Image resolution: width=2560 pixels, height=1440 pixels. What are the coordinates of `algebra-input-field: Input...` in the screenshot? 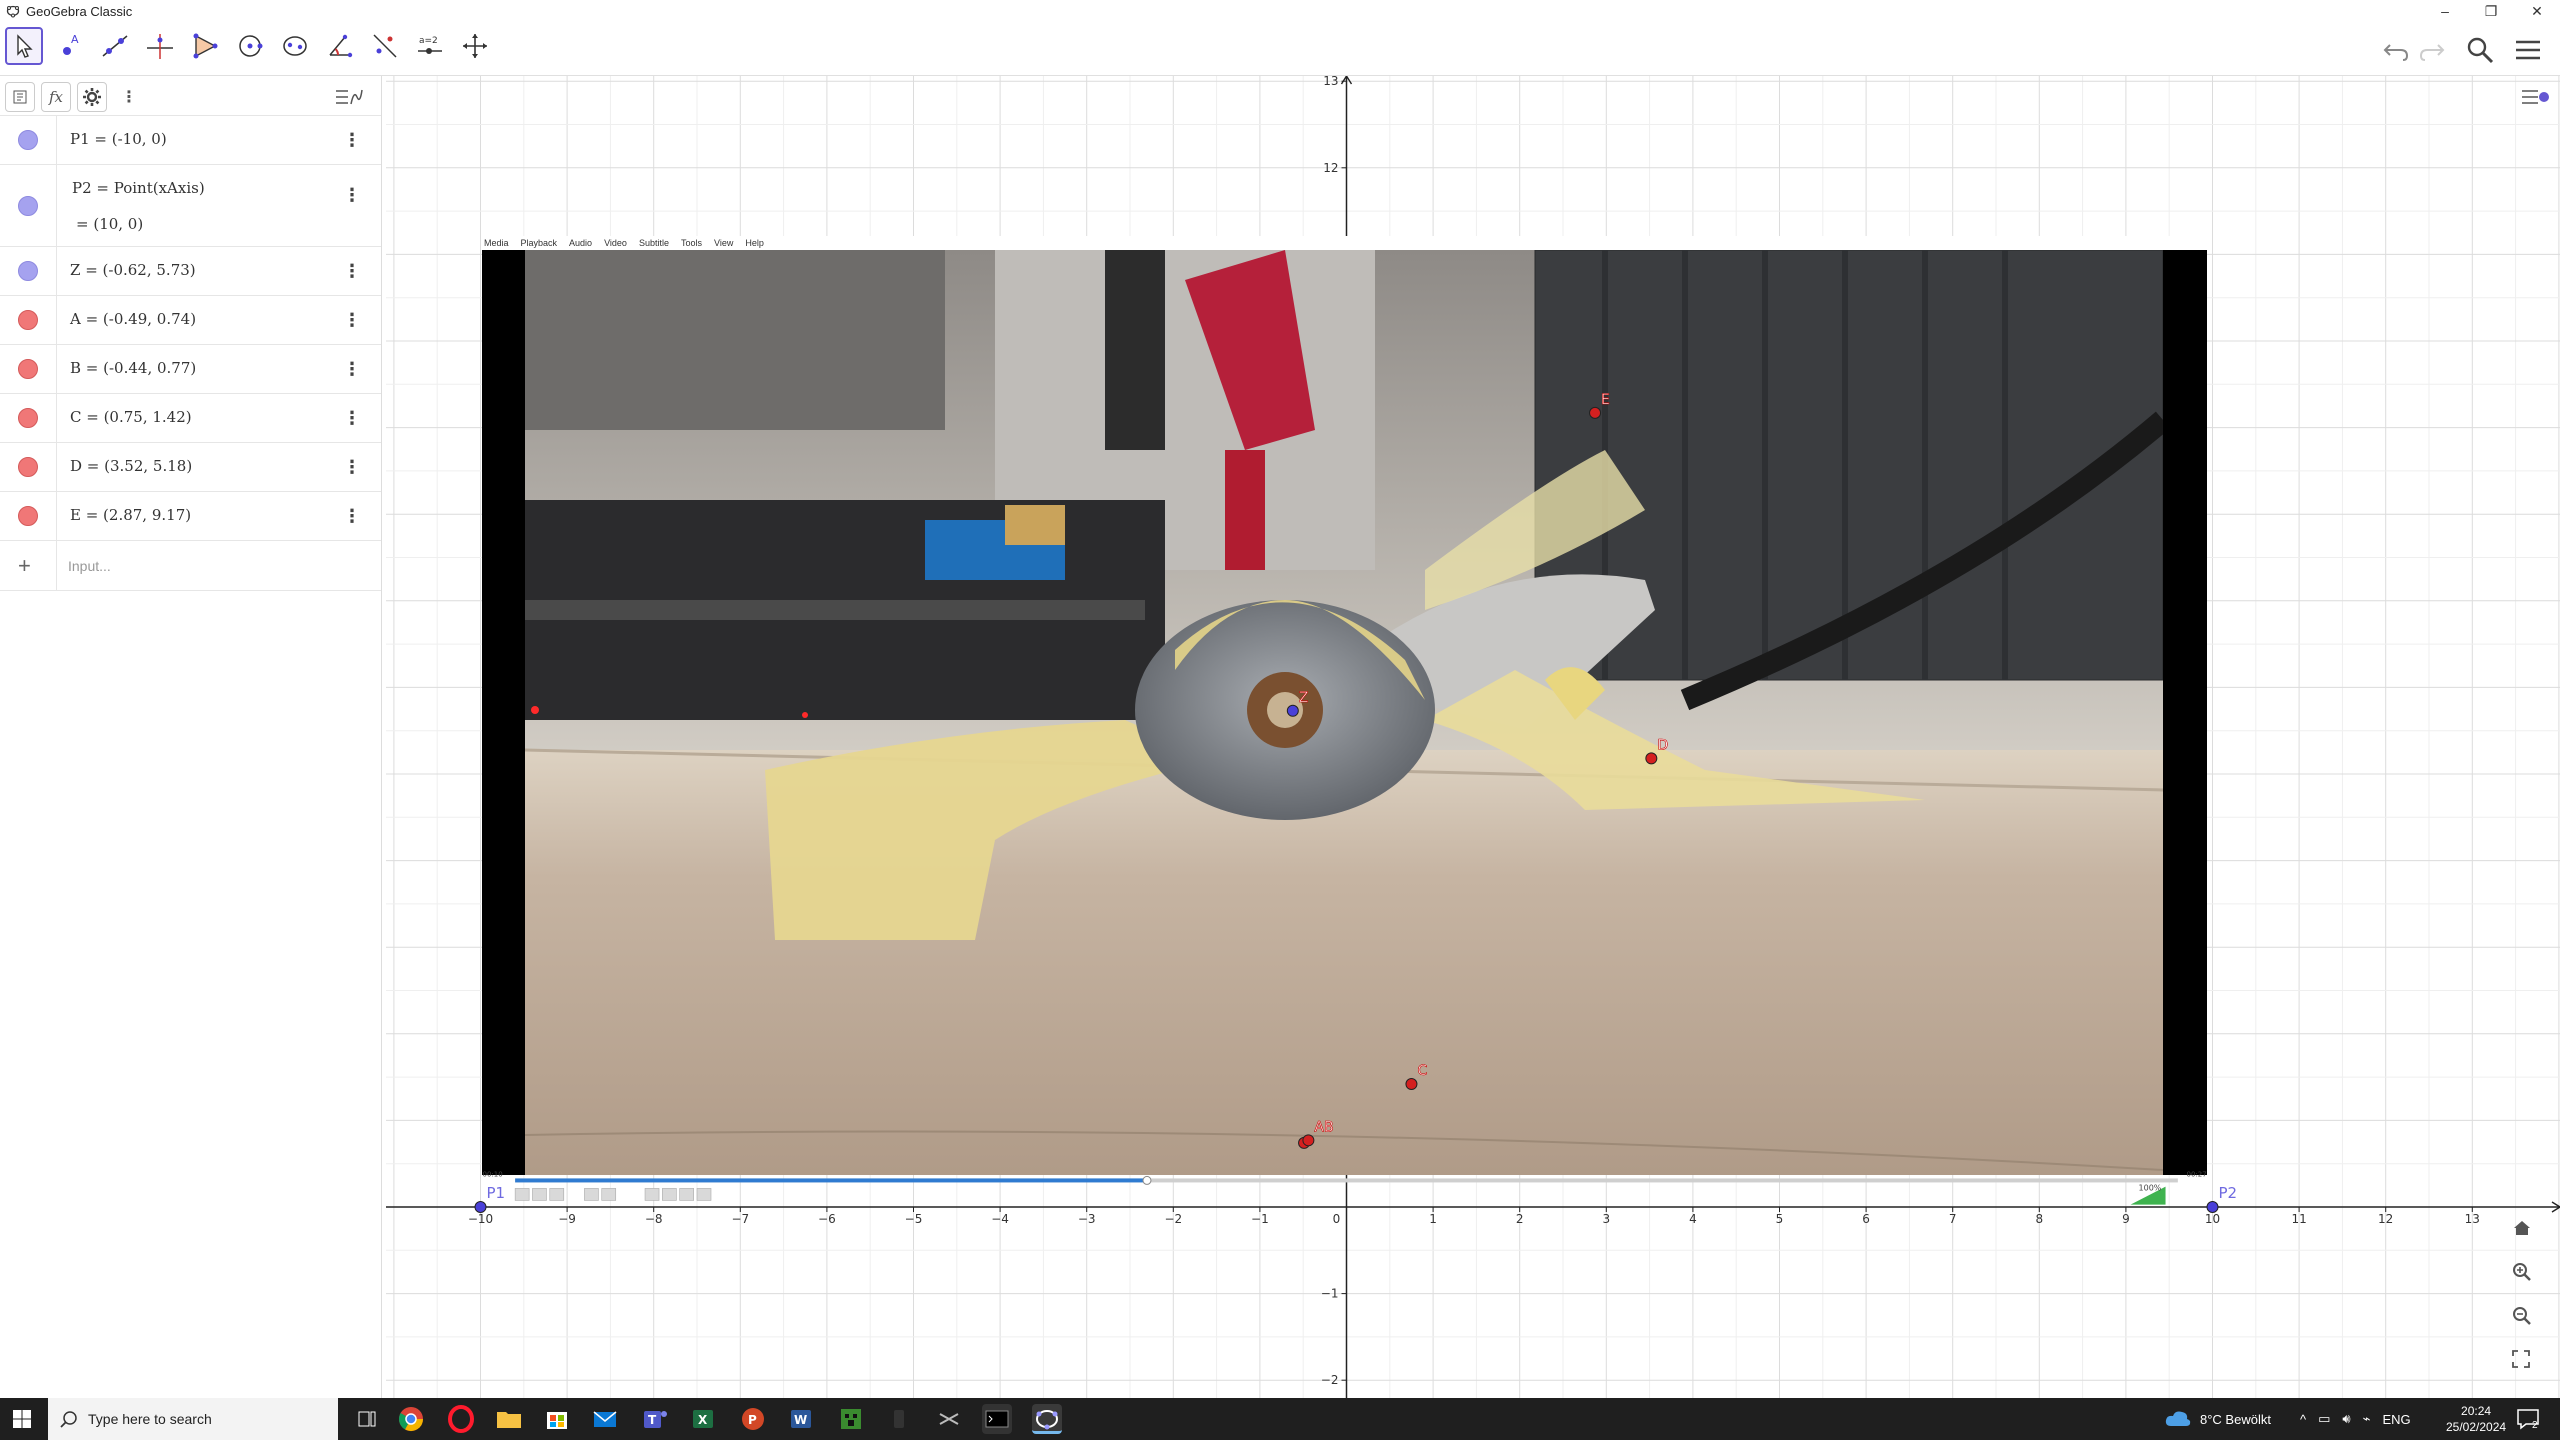 It's located at (89, 566).